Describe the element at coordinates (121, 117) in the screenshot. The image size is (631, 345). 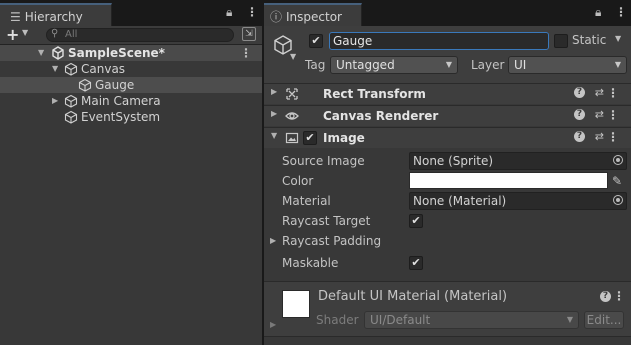
I see `tree-item-label: EventSystem` at that location.